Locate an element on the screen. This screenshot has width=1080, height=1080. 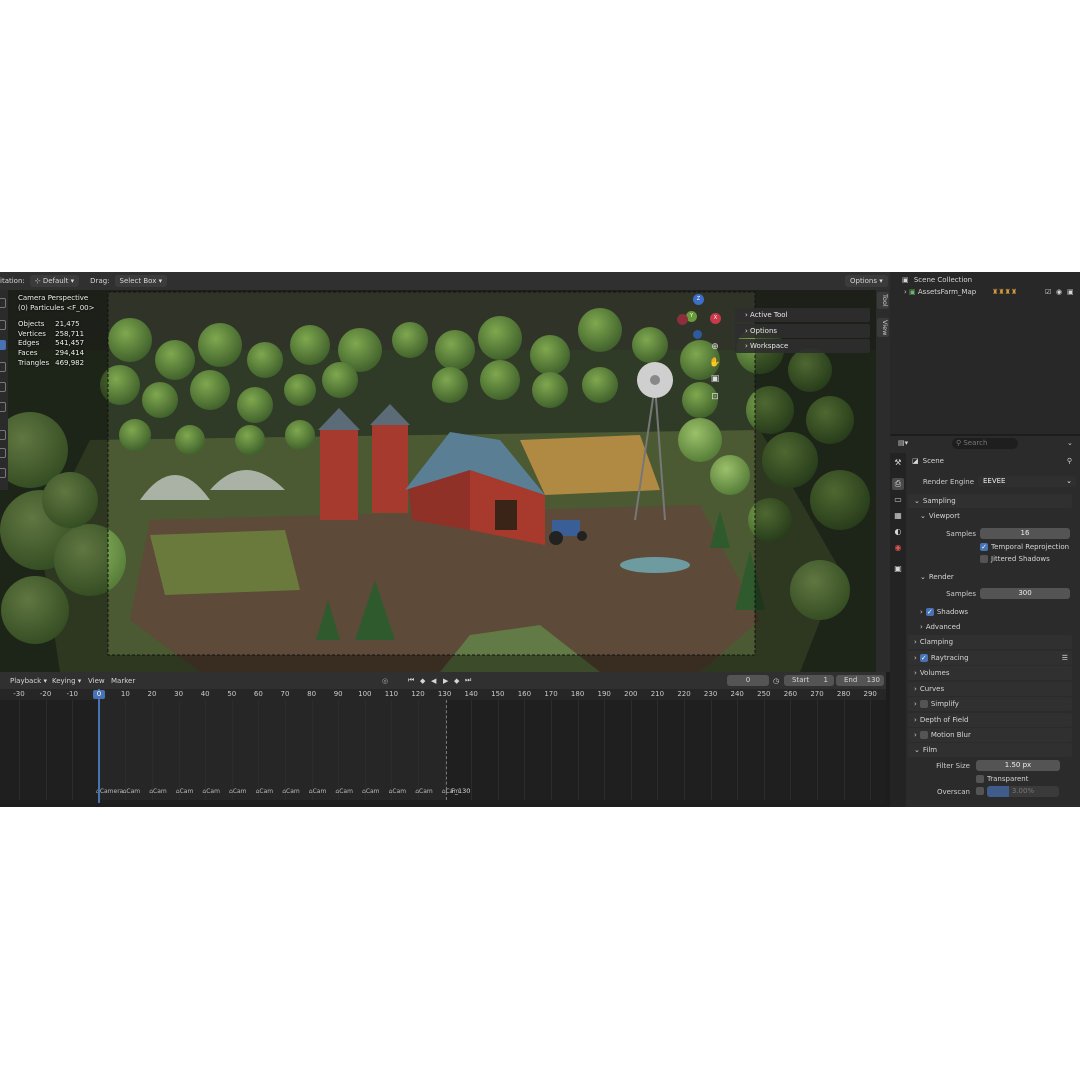
end-frame-line is located at coordinates (446, 750).